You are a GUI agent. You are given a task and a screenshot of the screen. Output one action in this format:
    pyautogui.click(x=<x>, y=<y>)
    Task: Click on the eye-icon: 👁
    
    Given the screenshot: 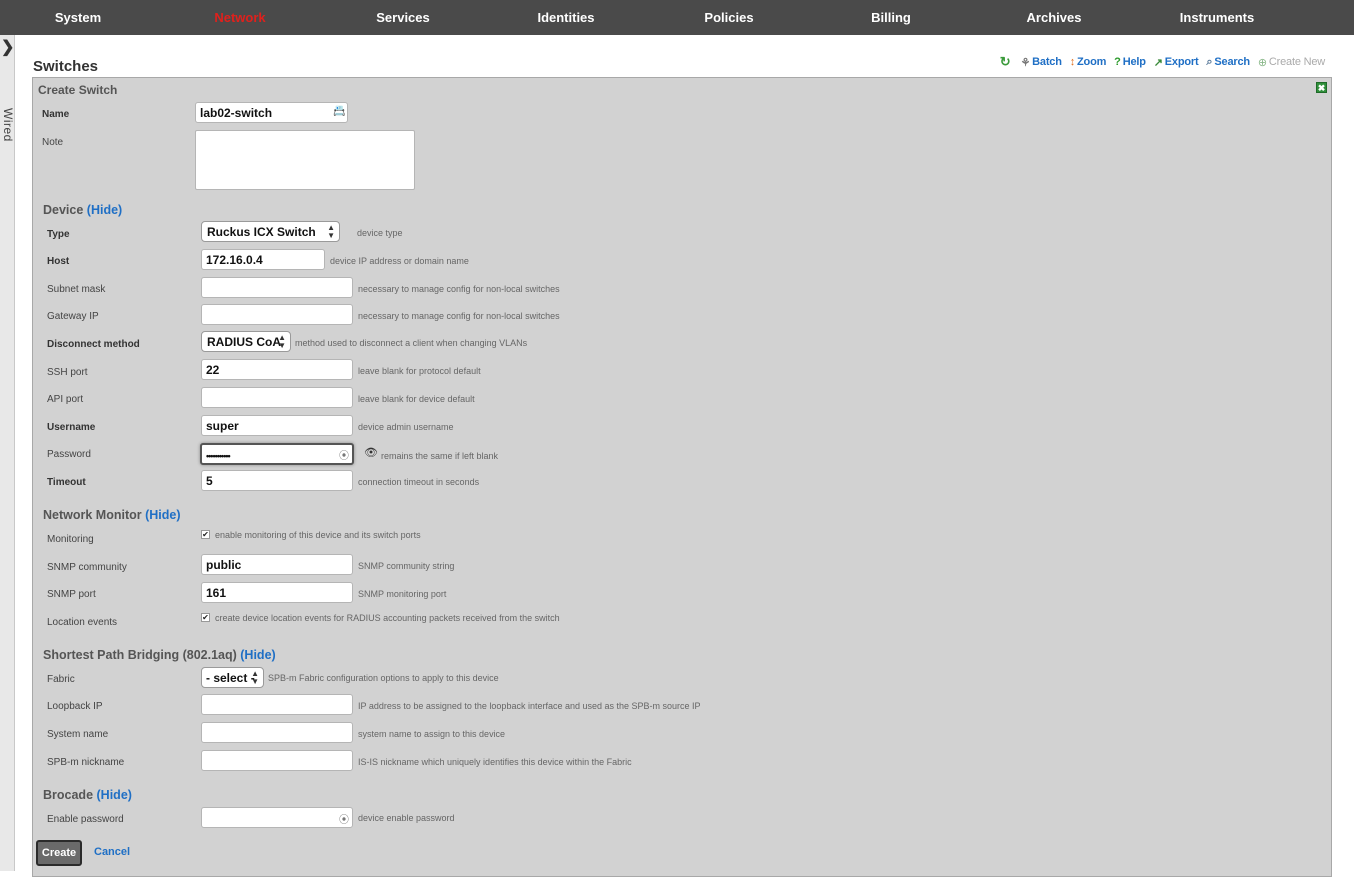 What is the action you would take?
    pyautogui.click(x=371, y=452)
    